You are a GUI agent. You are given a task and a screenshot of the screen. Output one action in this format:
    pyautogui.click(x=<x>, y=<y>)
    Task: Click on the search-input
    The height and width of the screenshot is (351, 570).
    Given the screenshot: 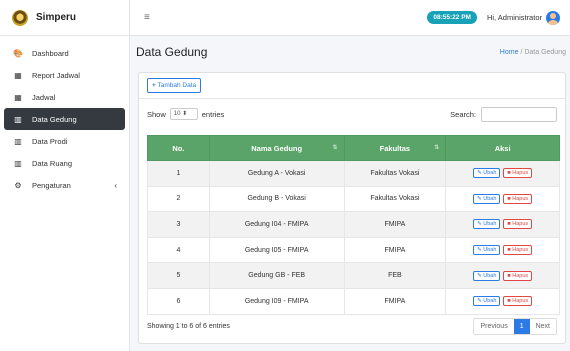 What is the action you would take?
    pyautogui.click(x=519, y=114)
    